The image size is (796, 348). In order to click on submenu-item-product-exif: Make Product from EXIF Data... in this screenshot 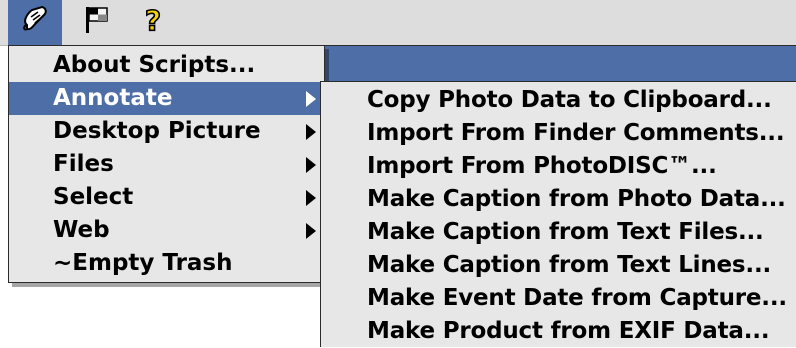, I will do `click(556, 331)`.